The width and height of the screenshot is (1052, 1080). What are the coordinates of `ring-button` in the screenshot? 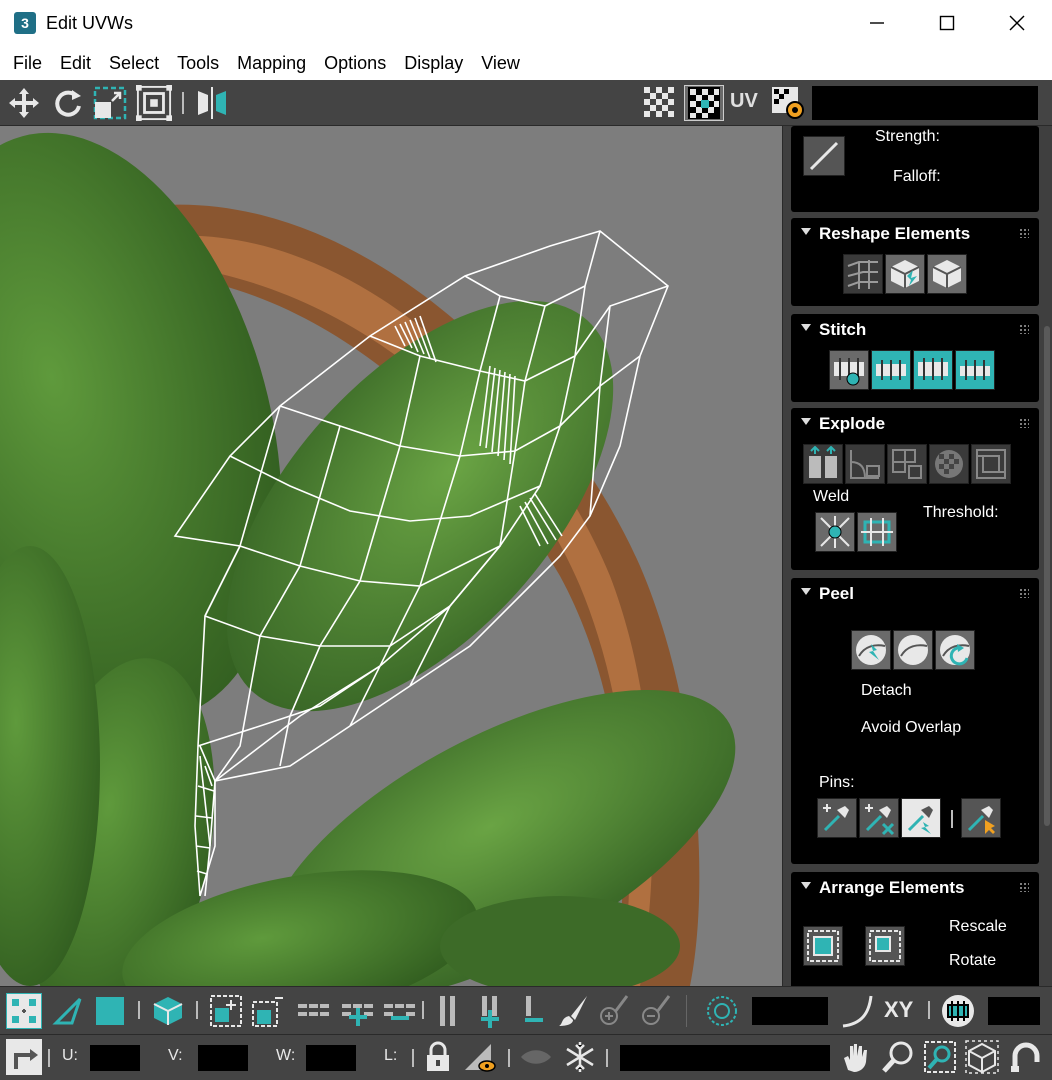 It's located at (448, 1011).